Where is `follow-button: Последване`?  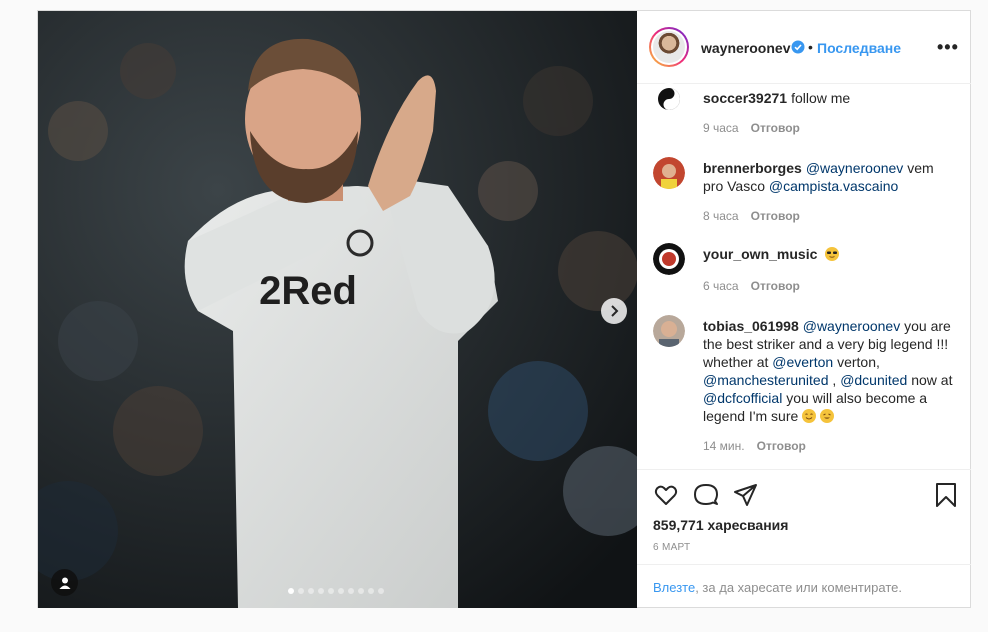
follow-button: Последване is located at coordinates (859, 48).